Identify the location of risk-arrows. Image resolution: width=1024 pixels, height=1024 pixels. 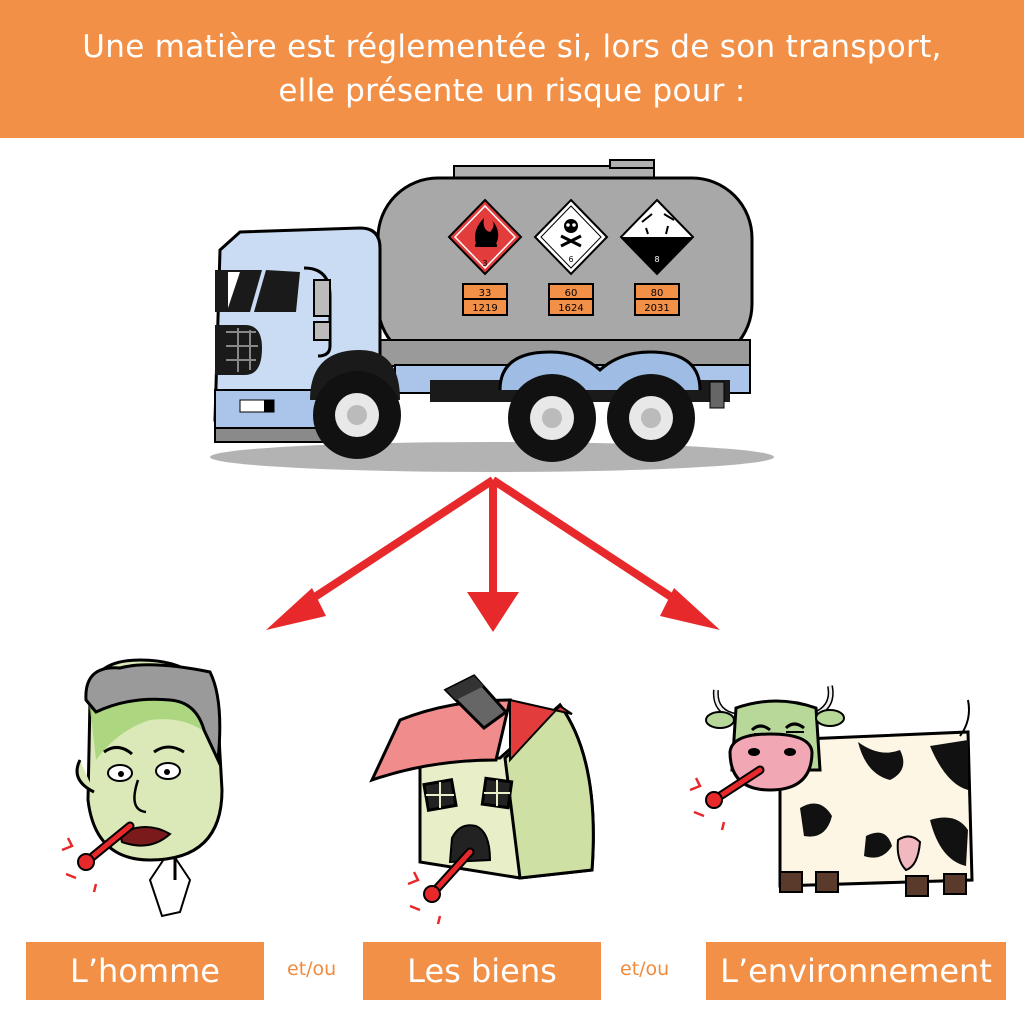
(493, 554).